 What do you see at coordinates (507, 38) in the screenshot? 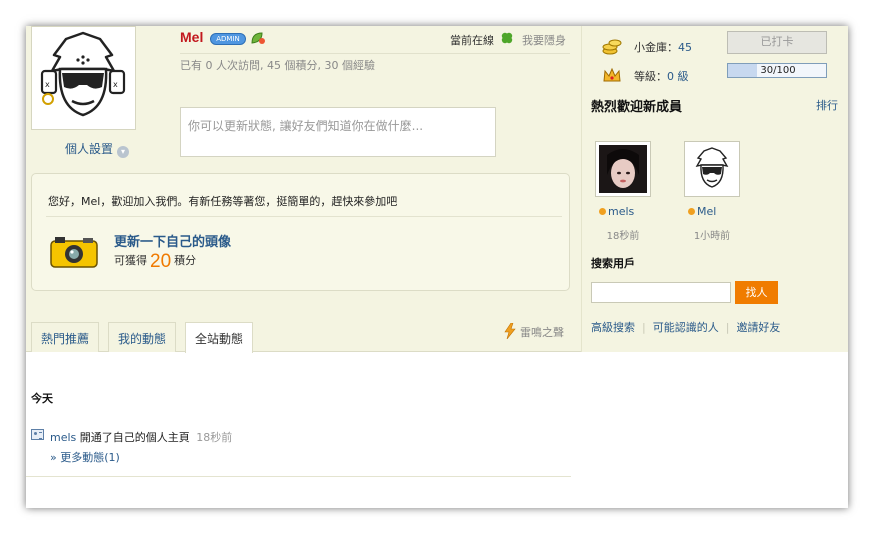
I see `clover-icon` at bounding box center [507, 38].